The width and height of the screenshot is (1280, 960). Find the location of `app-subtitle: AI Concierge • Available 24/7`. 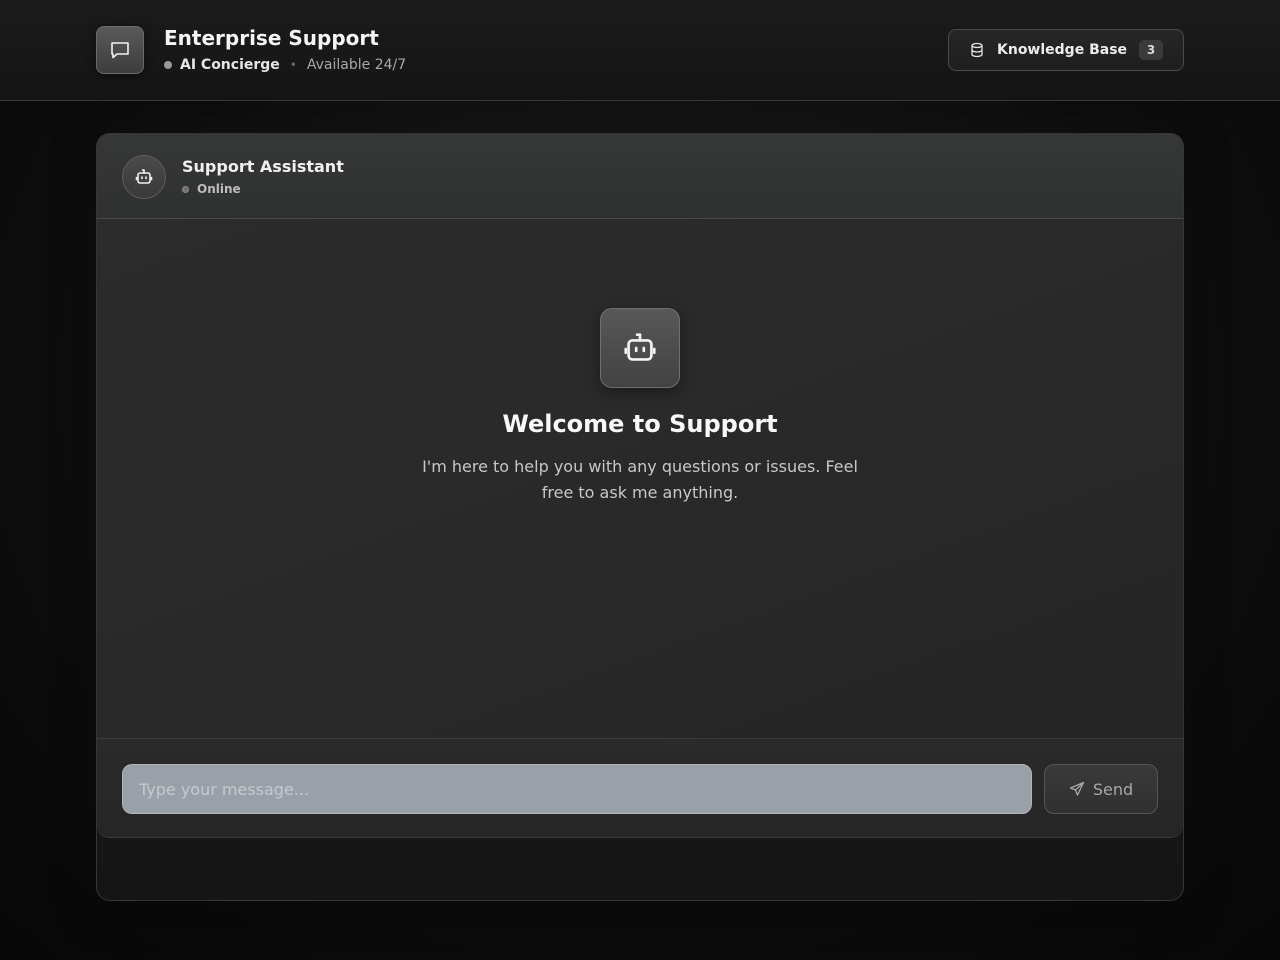

app-subtitle: AI Concierge • Available 24/7 is located at coordinates (285, 65).